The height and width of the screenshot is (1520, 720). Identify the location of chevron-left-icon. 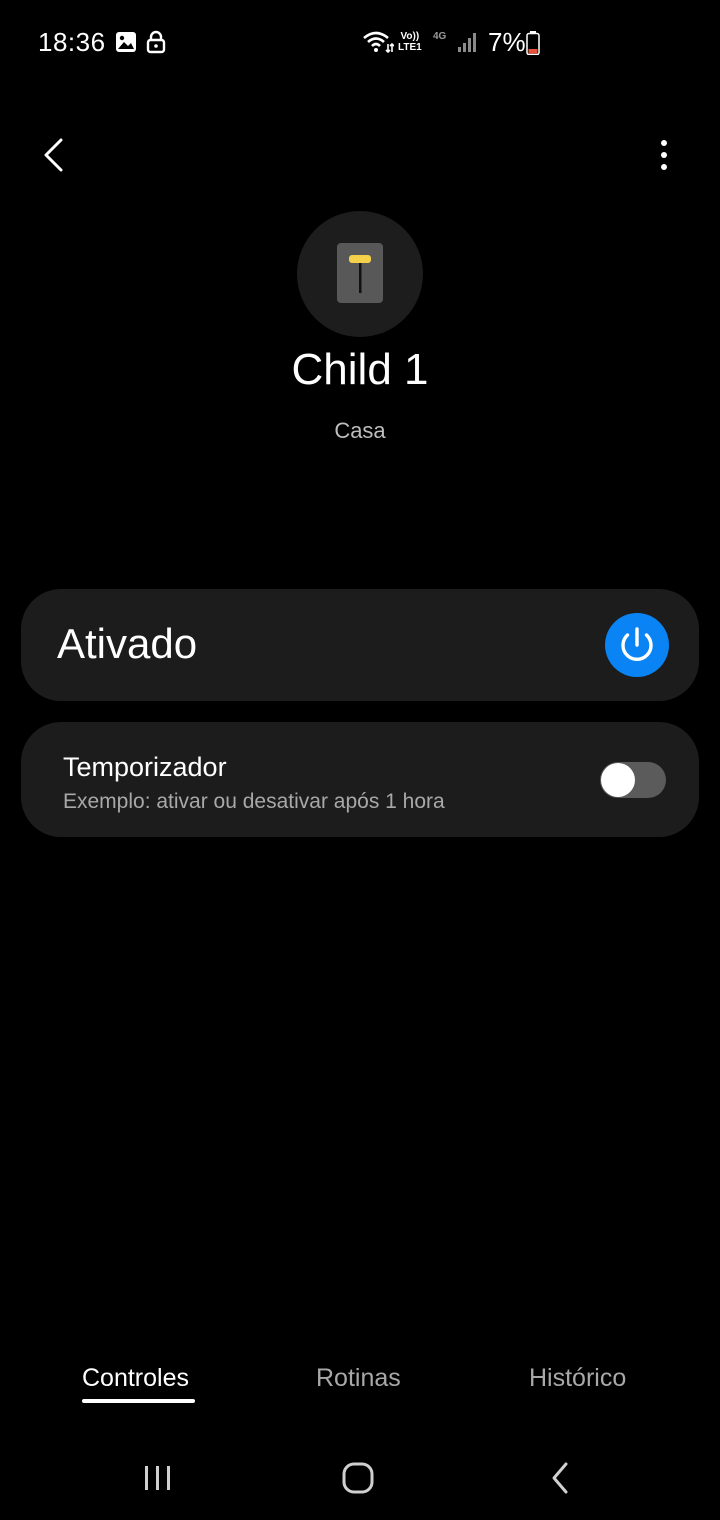
(53, 155).